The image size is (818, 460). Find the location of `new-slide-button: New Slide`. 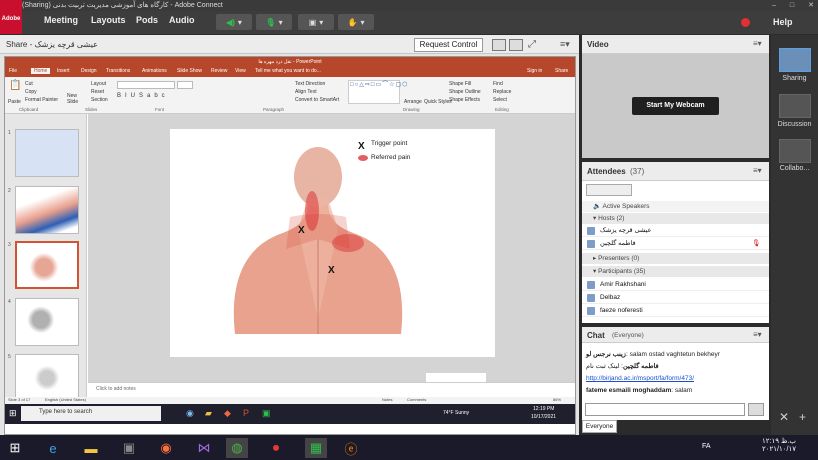

new-slide-button: New Slide is located at coordinates (75, 99).